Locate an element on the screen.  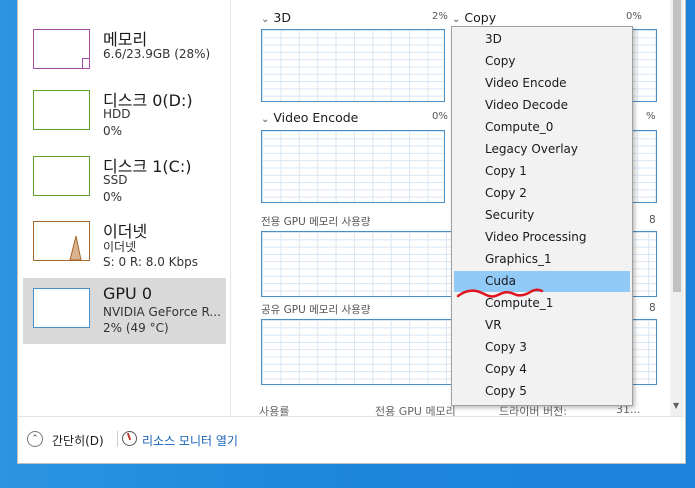
engine-percent: % is located at coordinates (651, 116).